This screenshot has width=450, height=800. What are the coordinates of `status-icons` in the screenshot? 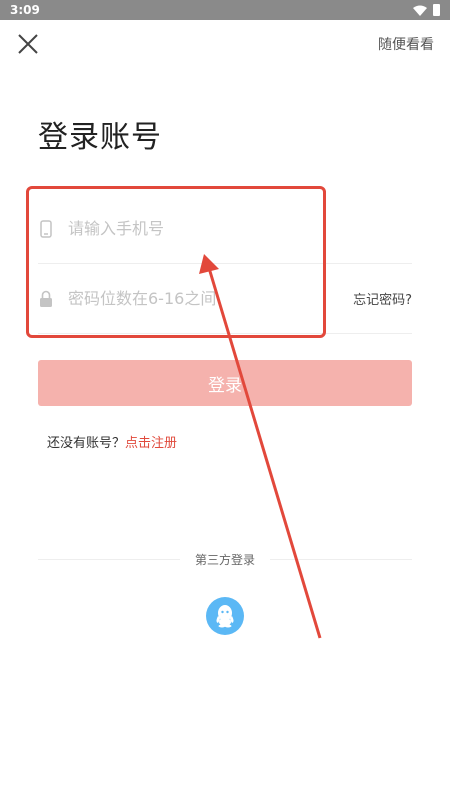 It's located at (426, 10).